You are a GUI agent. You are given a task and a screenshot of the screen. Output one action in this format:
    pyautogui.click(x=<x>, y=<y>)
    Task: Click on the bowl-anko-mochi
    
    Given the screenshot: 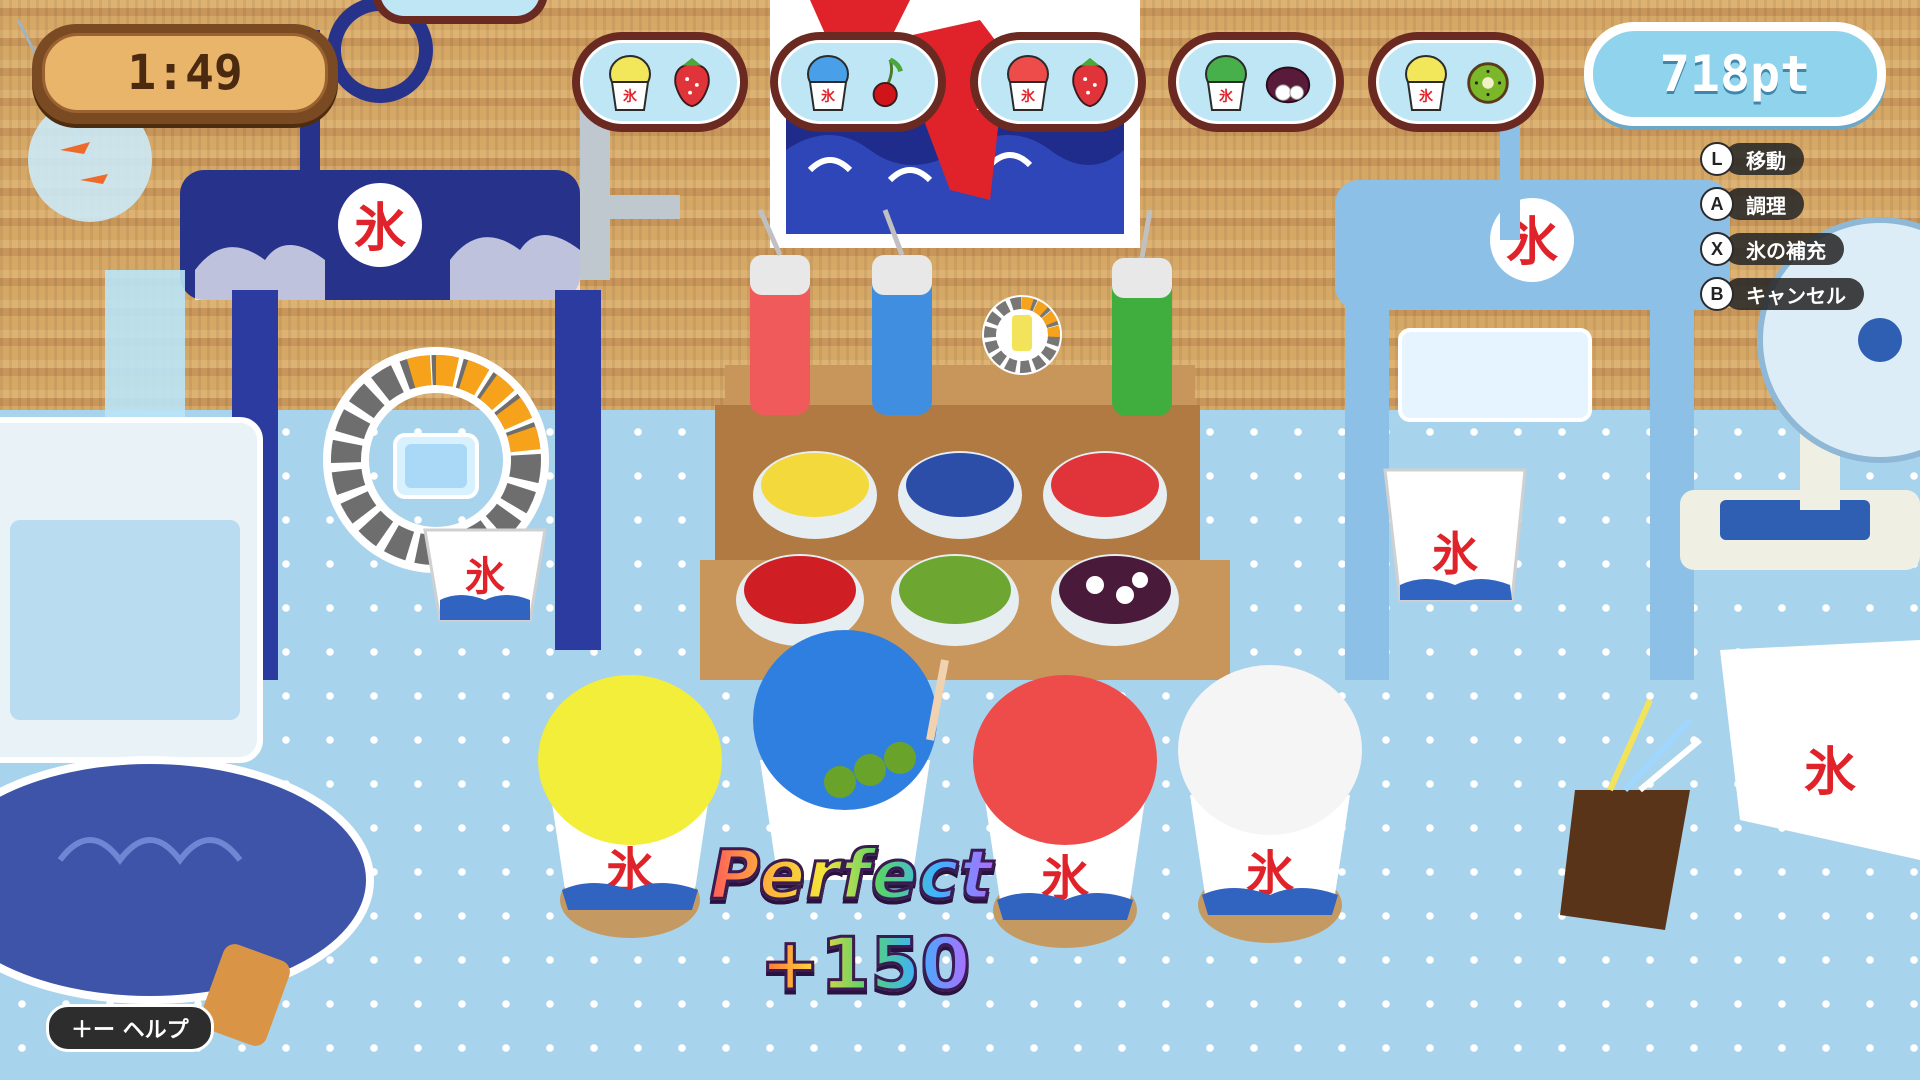 What is the action you would take?
    pyautogui.click(x=1115, y=600)
    